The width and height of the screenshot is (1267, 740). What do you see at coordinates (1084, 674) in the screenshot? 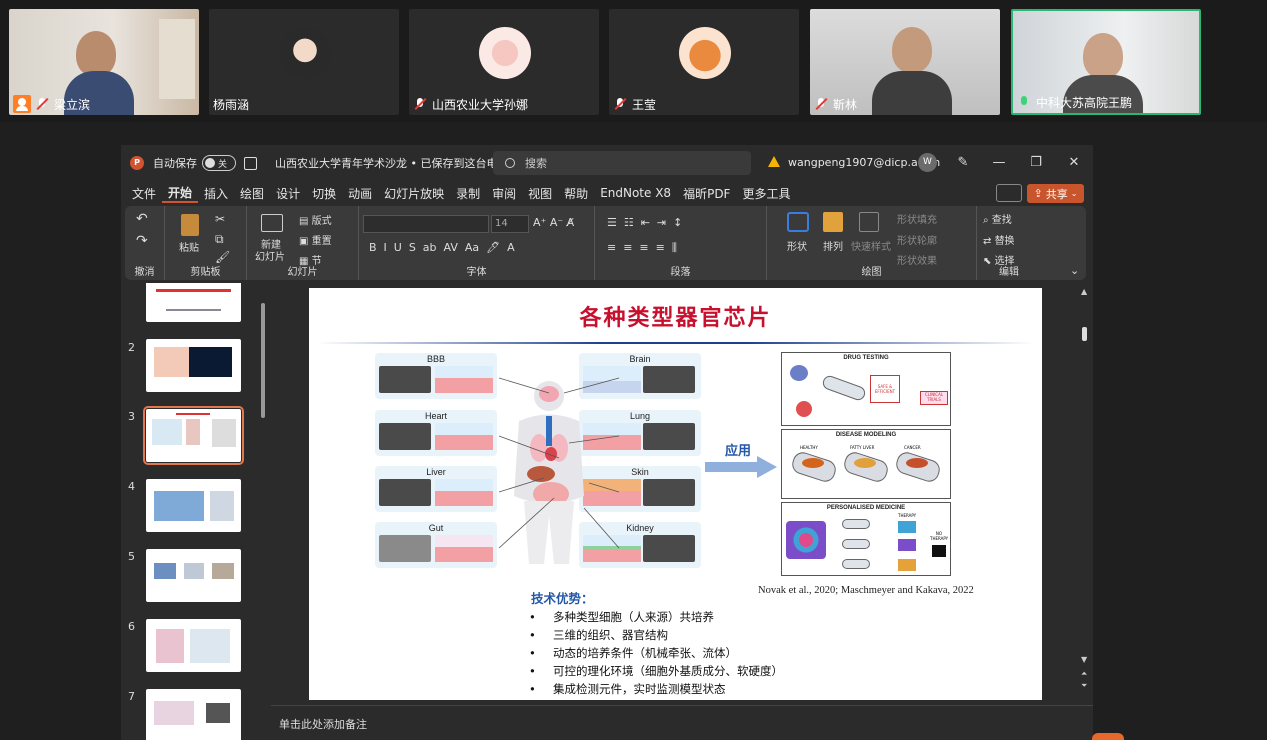
I see `previous-slide-icon: ⏶` at bounding box center [1084, 674].